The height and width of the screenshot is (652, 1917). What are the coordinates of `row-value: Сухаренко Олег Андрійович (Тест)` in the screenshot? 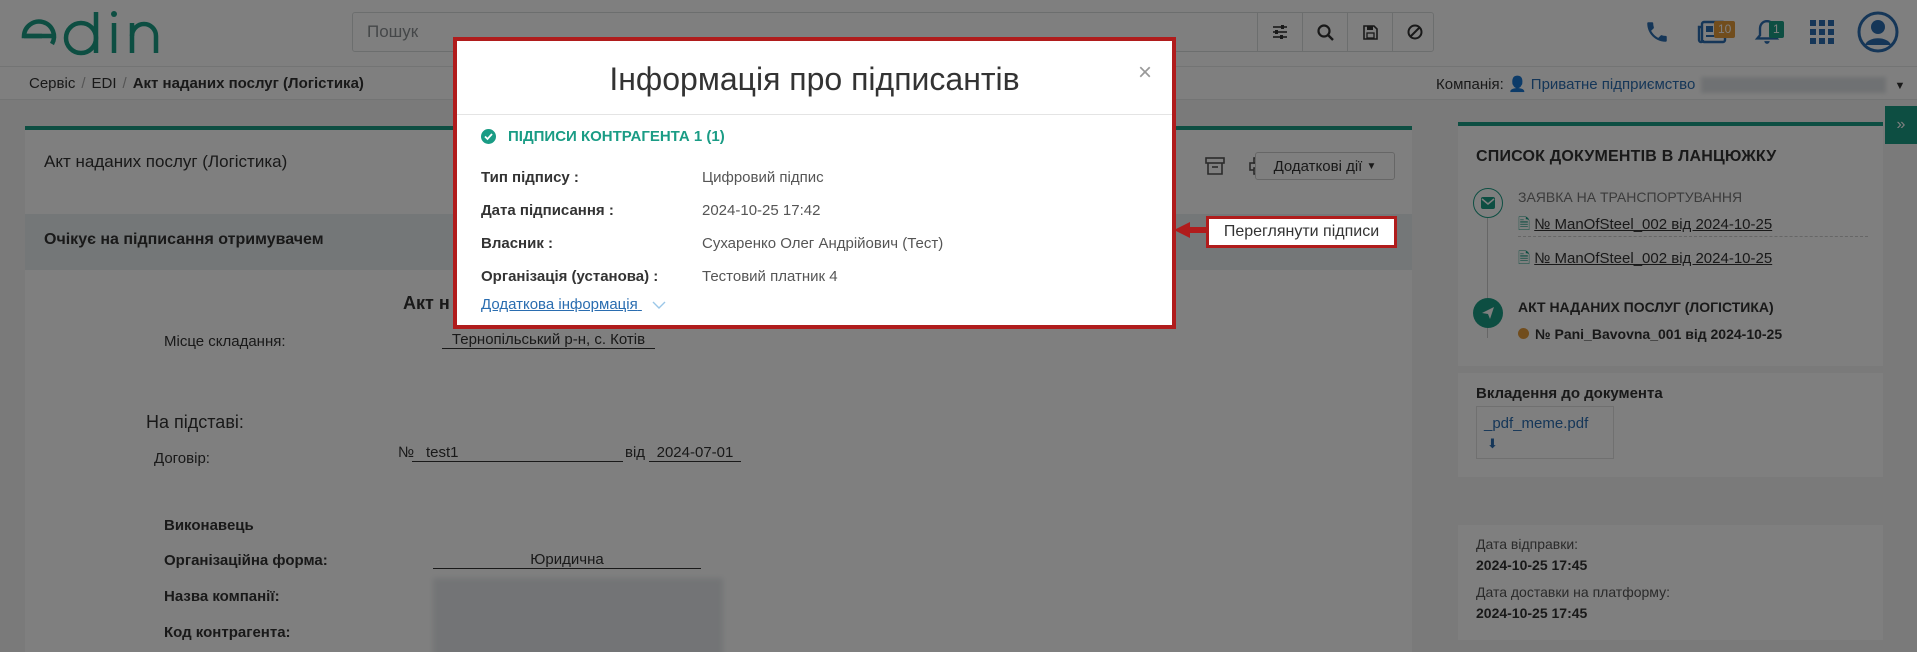 It's located at (823, 243).